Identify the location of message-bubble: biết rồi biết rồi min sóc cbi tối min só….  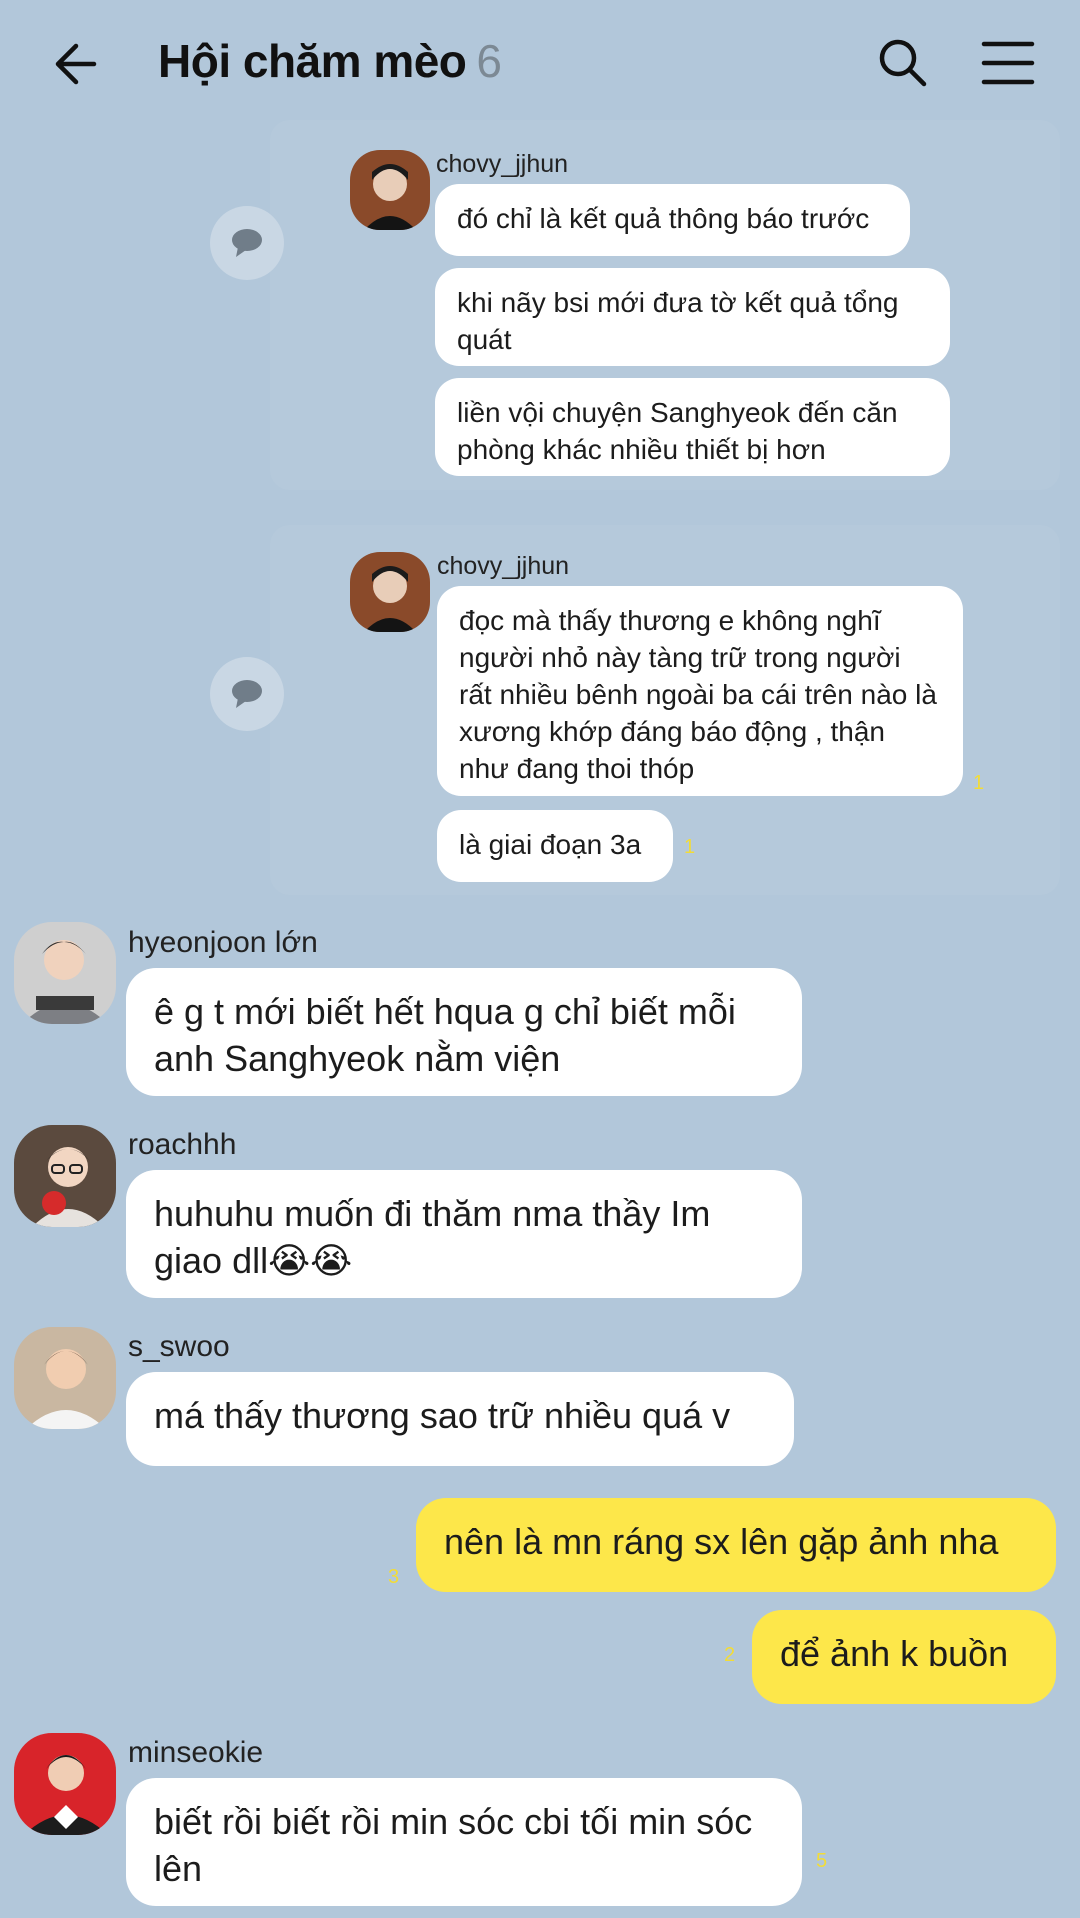
(464, 1842).